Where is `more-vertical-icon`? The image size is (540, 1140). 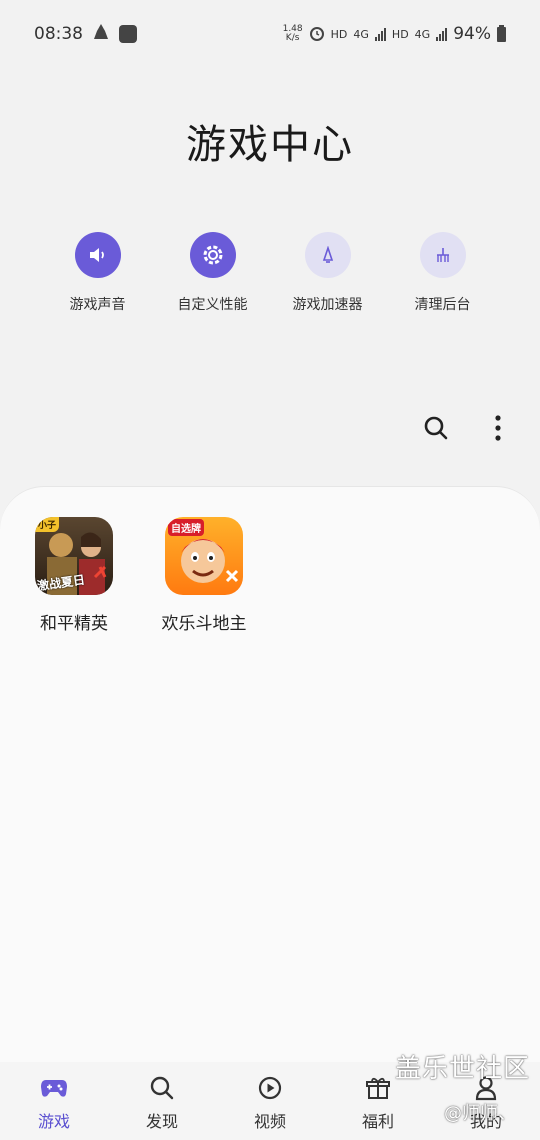 more-vertical-icon is located at coordinates (498, 428).